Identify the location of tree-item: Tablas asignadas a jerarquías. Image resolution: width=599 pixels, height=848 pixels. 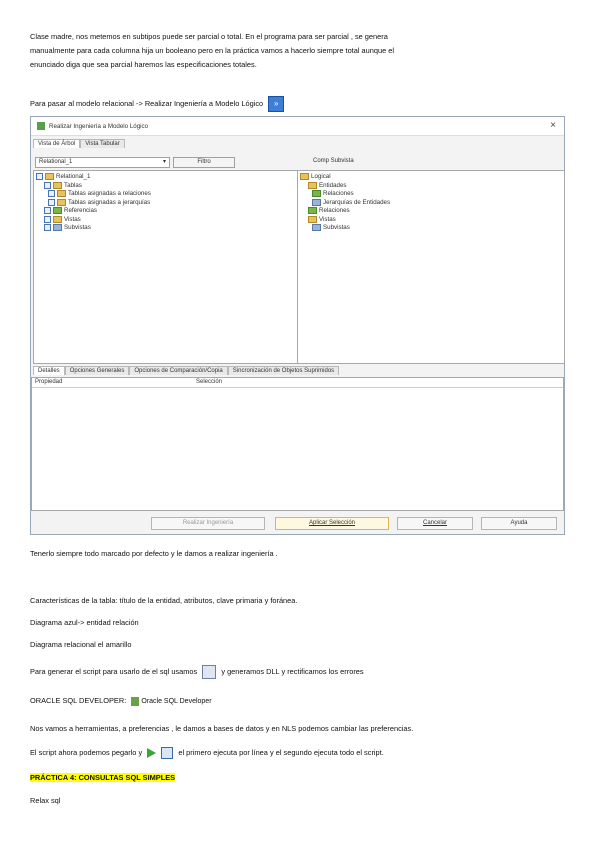
(166, 203).